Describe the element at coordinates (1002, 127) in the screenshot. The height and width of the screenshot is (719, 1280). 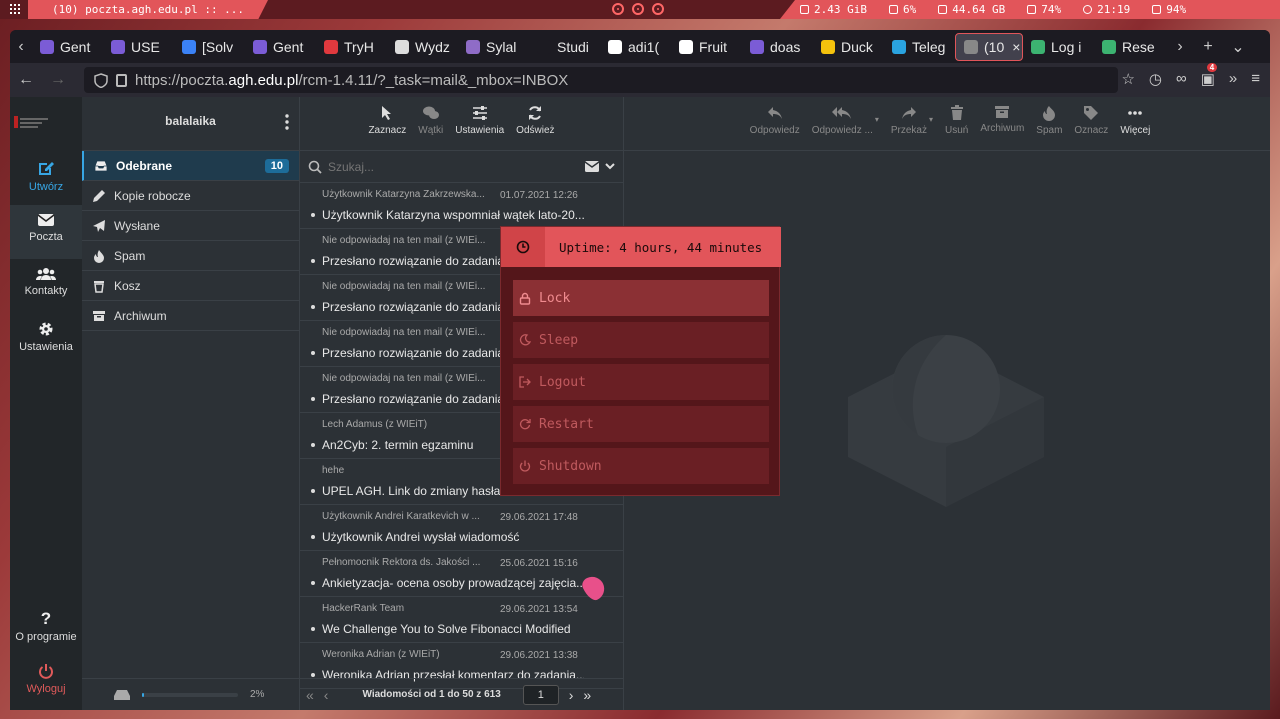
I see `archive-button: Archiwum` at that location.